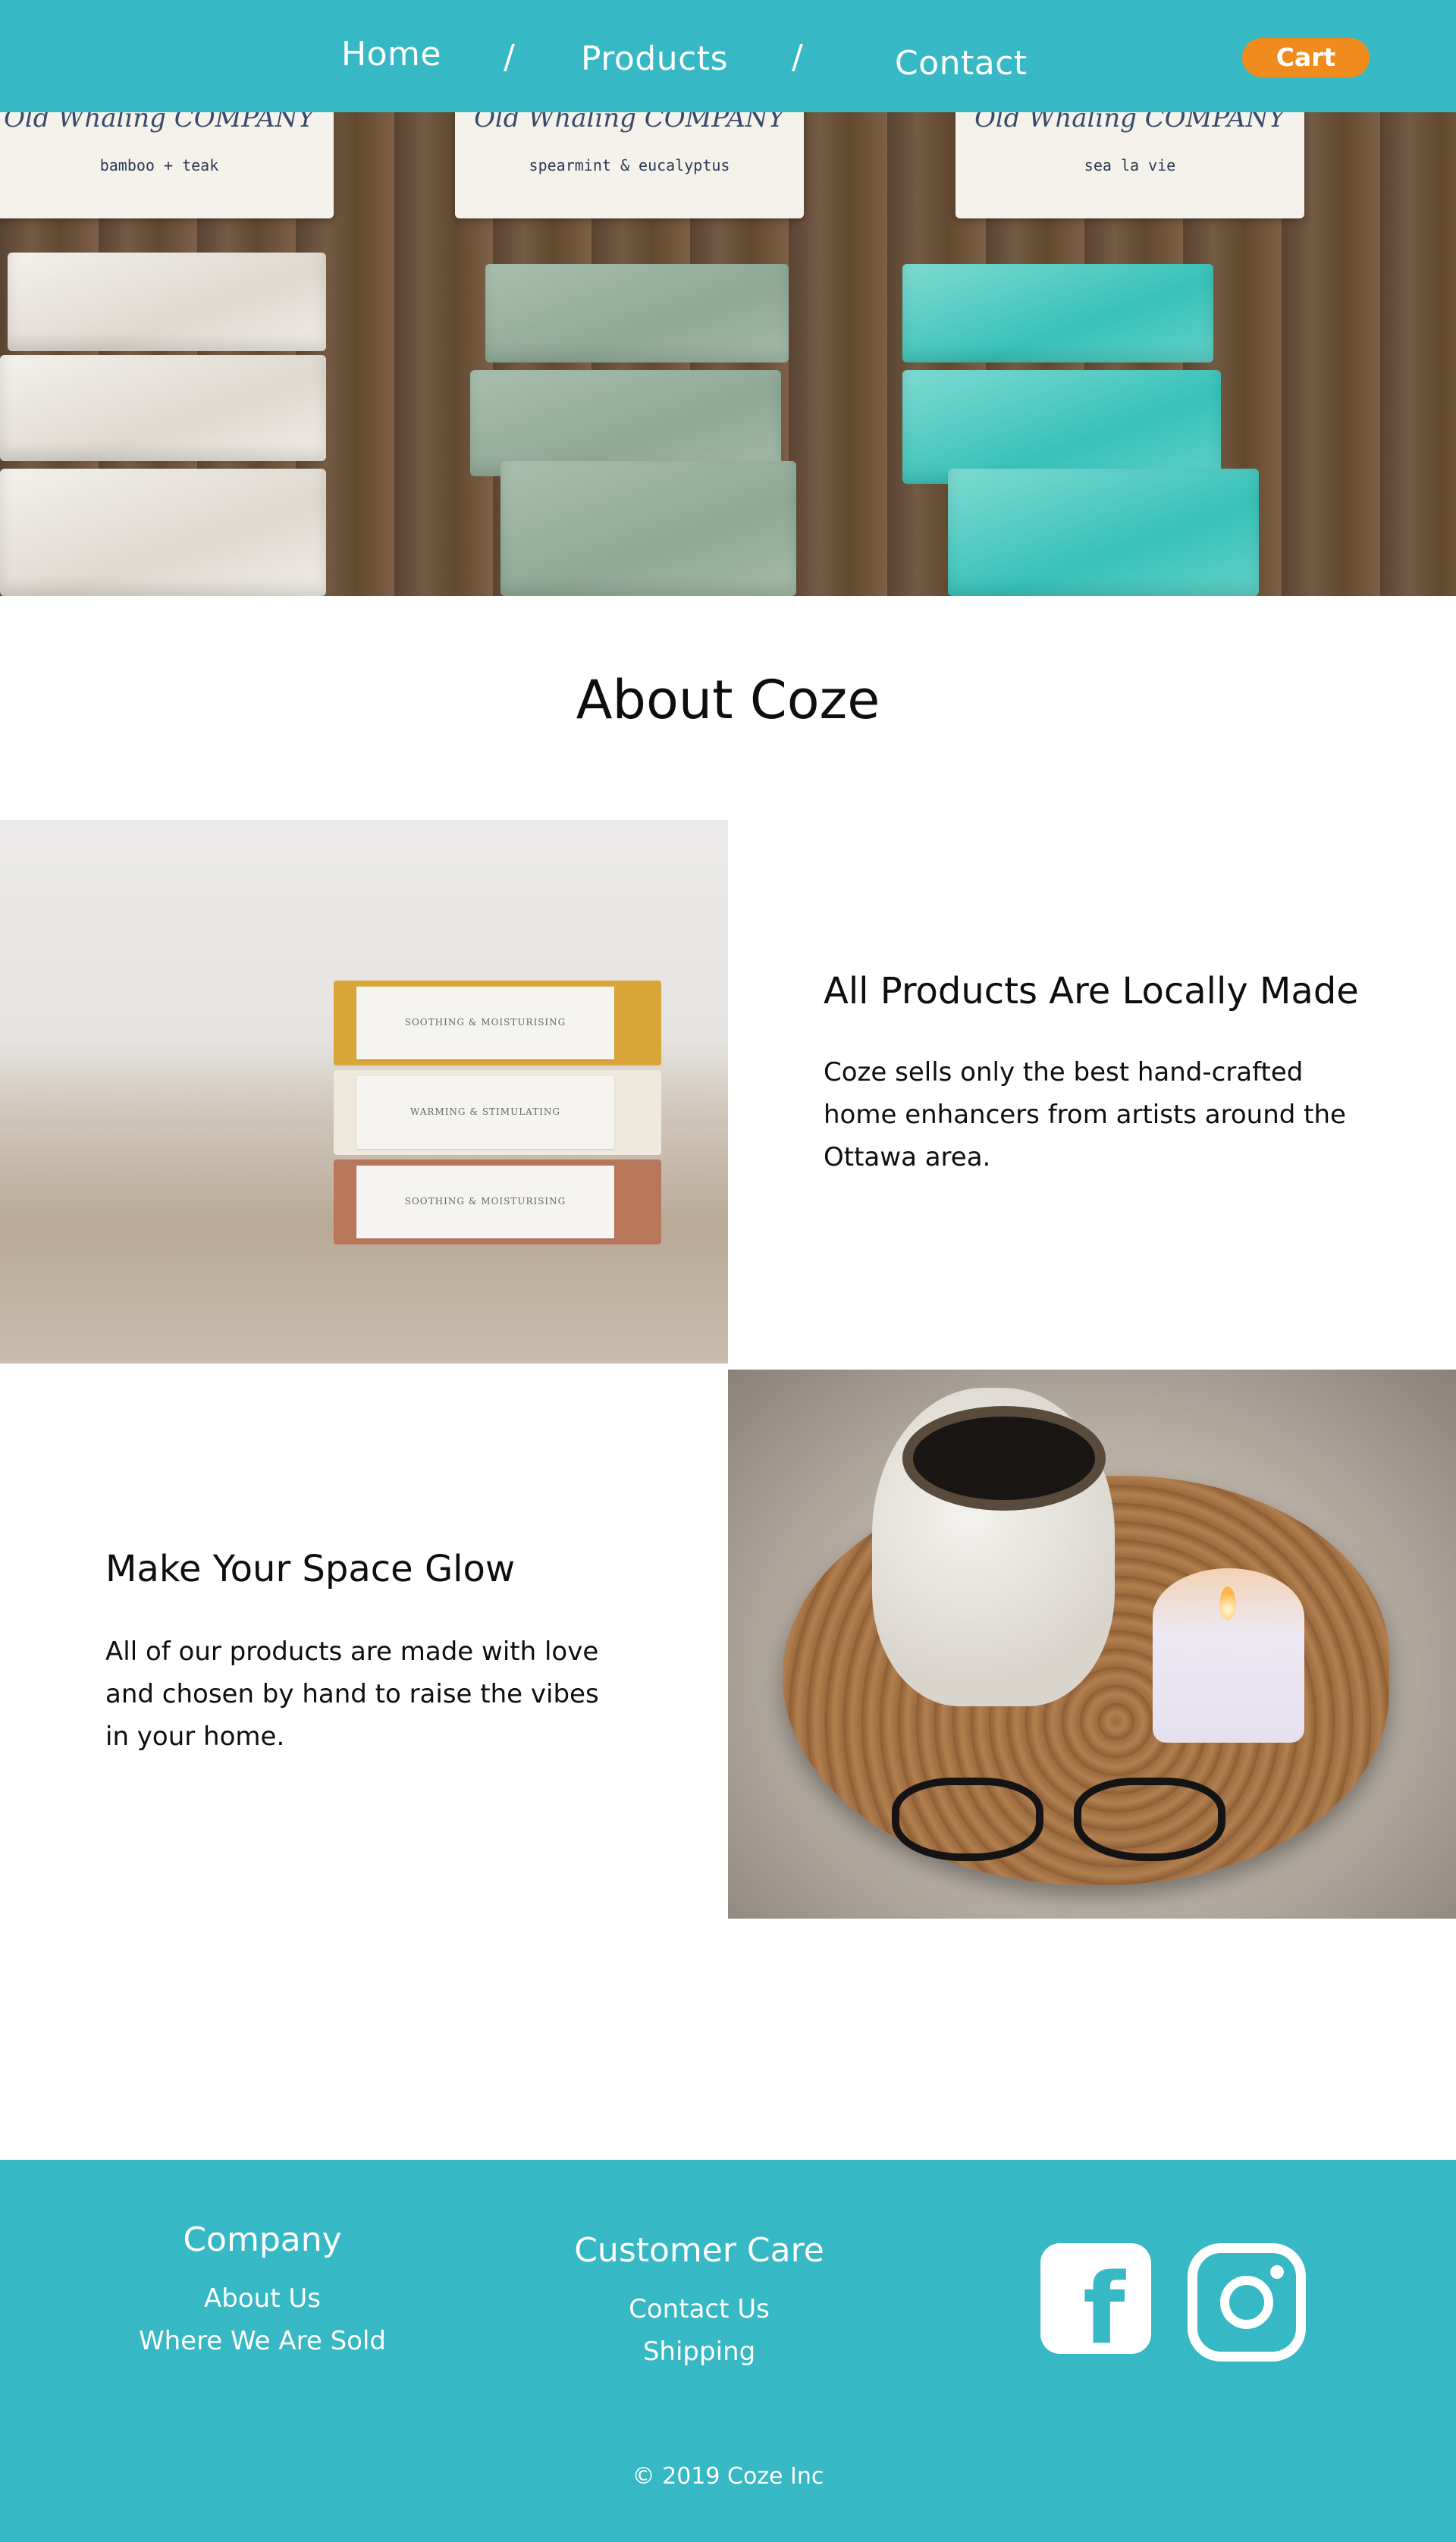 The height and width of the screenshot is (2542, 1456). Describe the element at coordinates (1095, 2300) in the screenshot. I see `facebook-icon: f` at that location.